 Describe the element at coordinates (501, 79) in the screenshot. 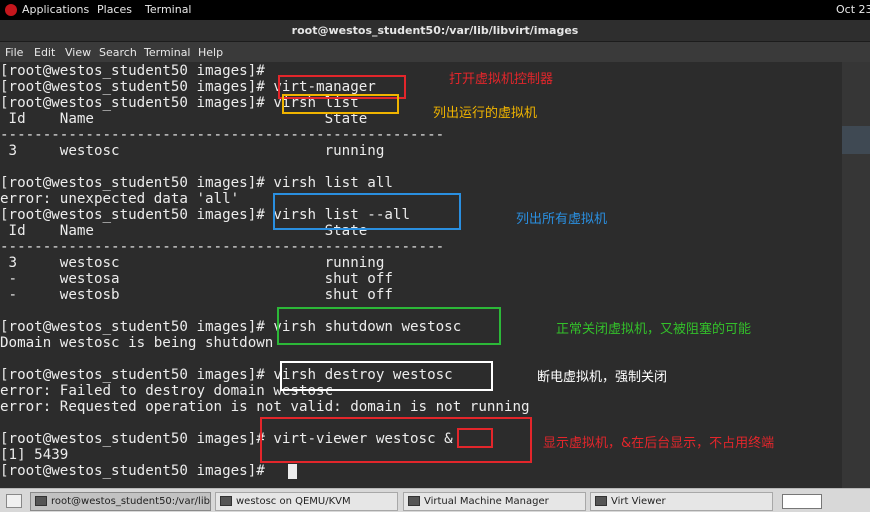

I see `note-virt-manager: 打开虚拟机控制器` at that location.